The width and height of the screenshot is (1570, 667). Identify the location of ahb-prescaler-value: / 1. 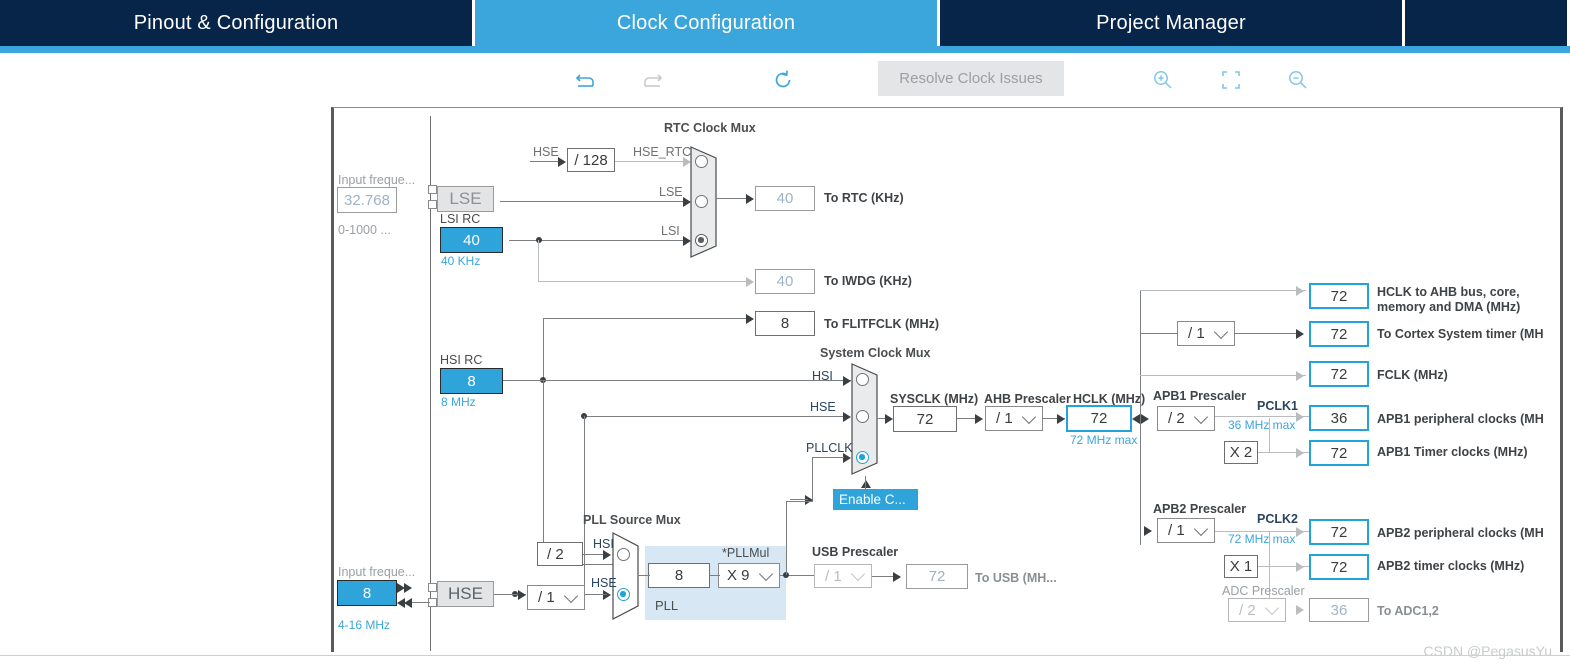
(1004, 418).